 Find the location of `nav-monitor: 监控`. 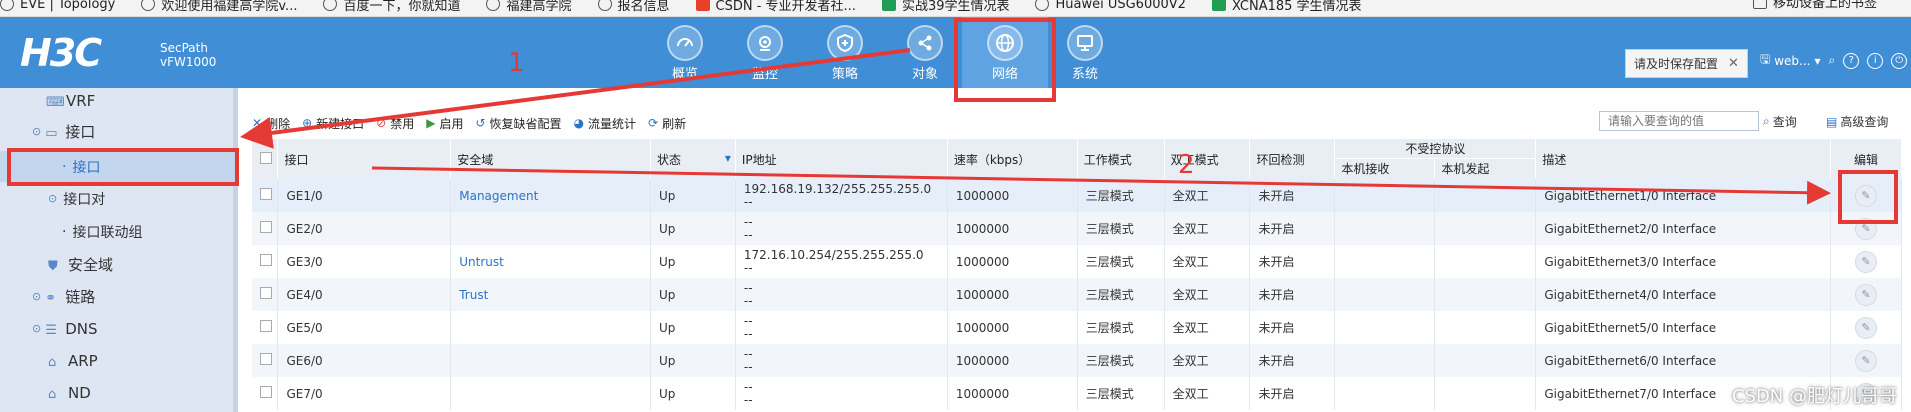

nav-monitor: 监控 is located at coordinates (765, 52).